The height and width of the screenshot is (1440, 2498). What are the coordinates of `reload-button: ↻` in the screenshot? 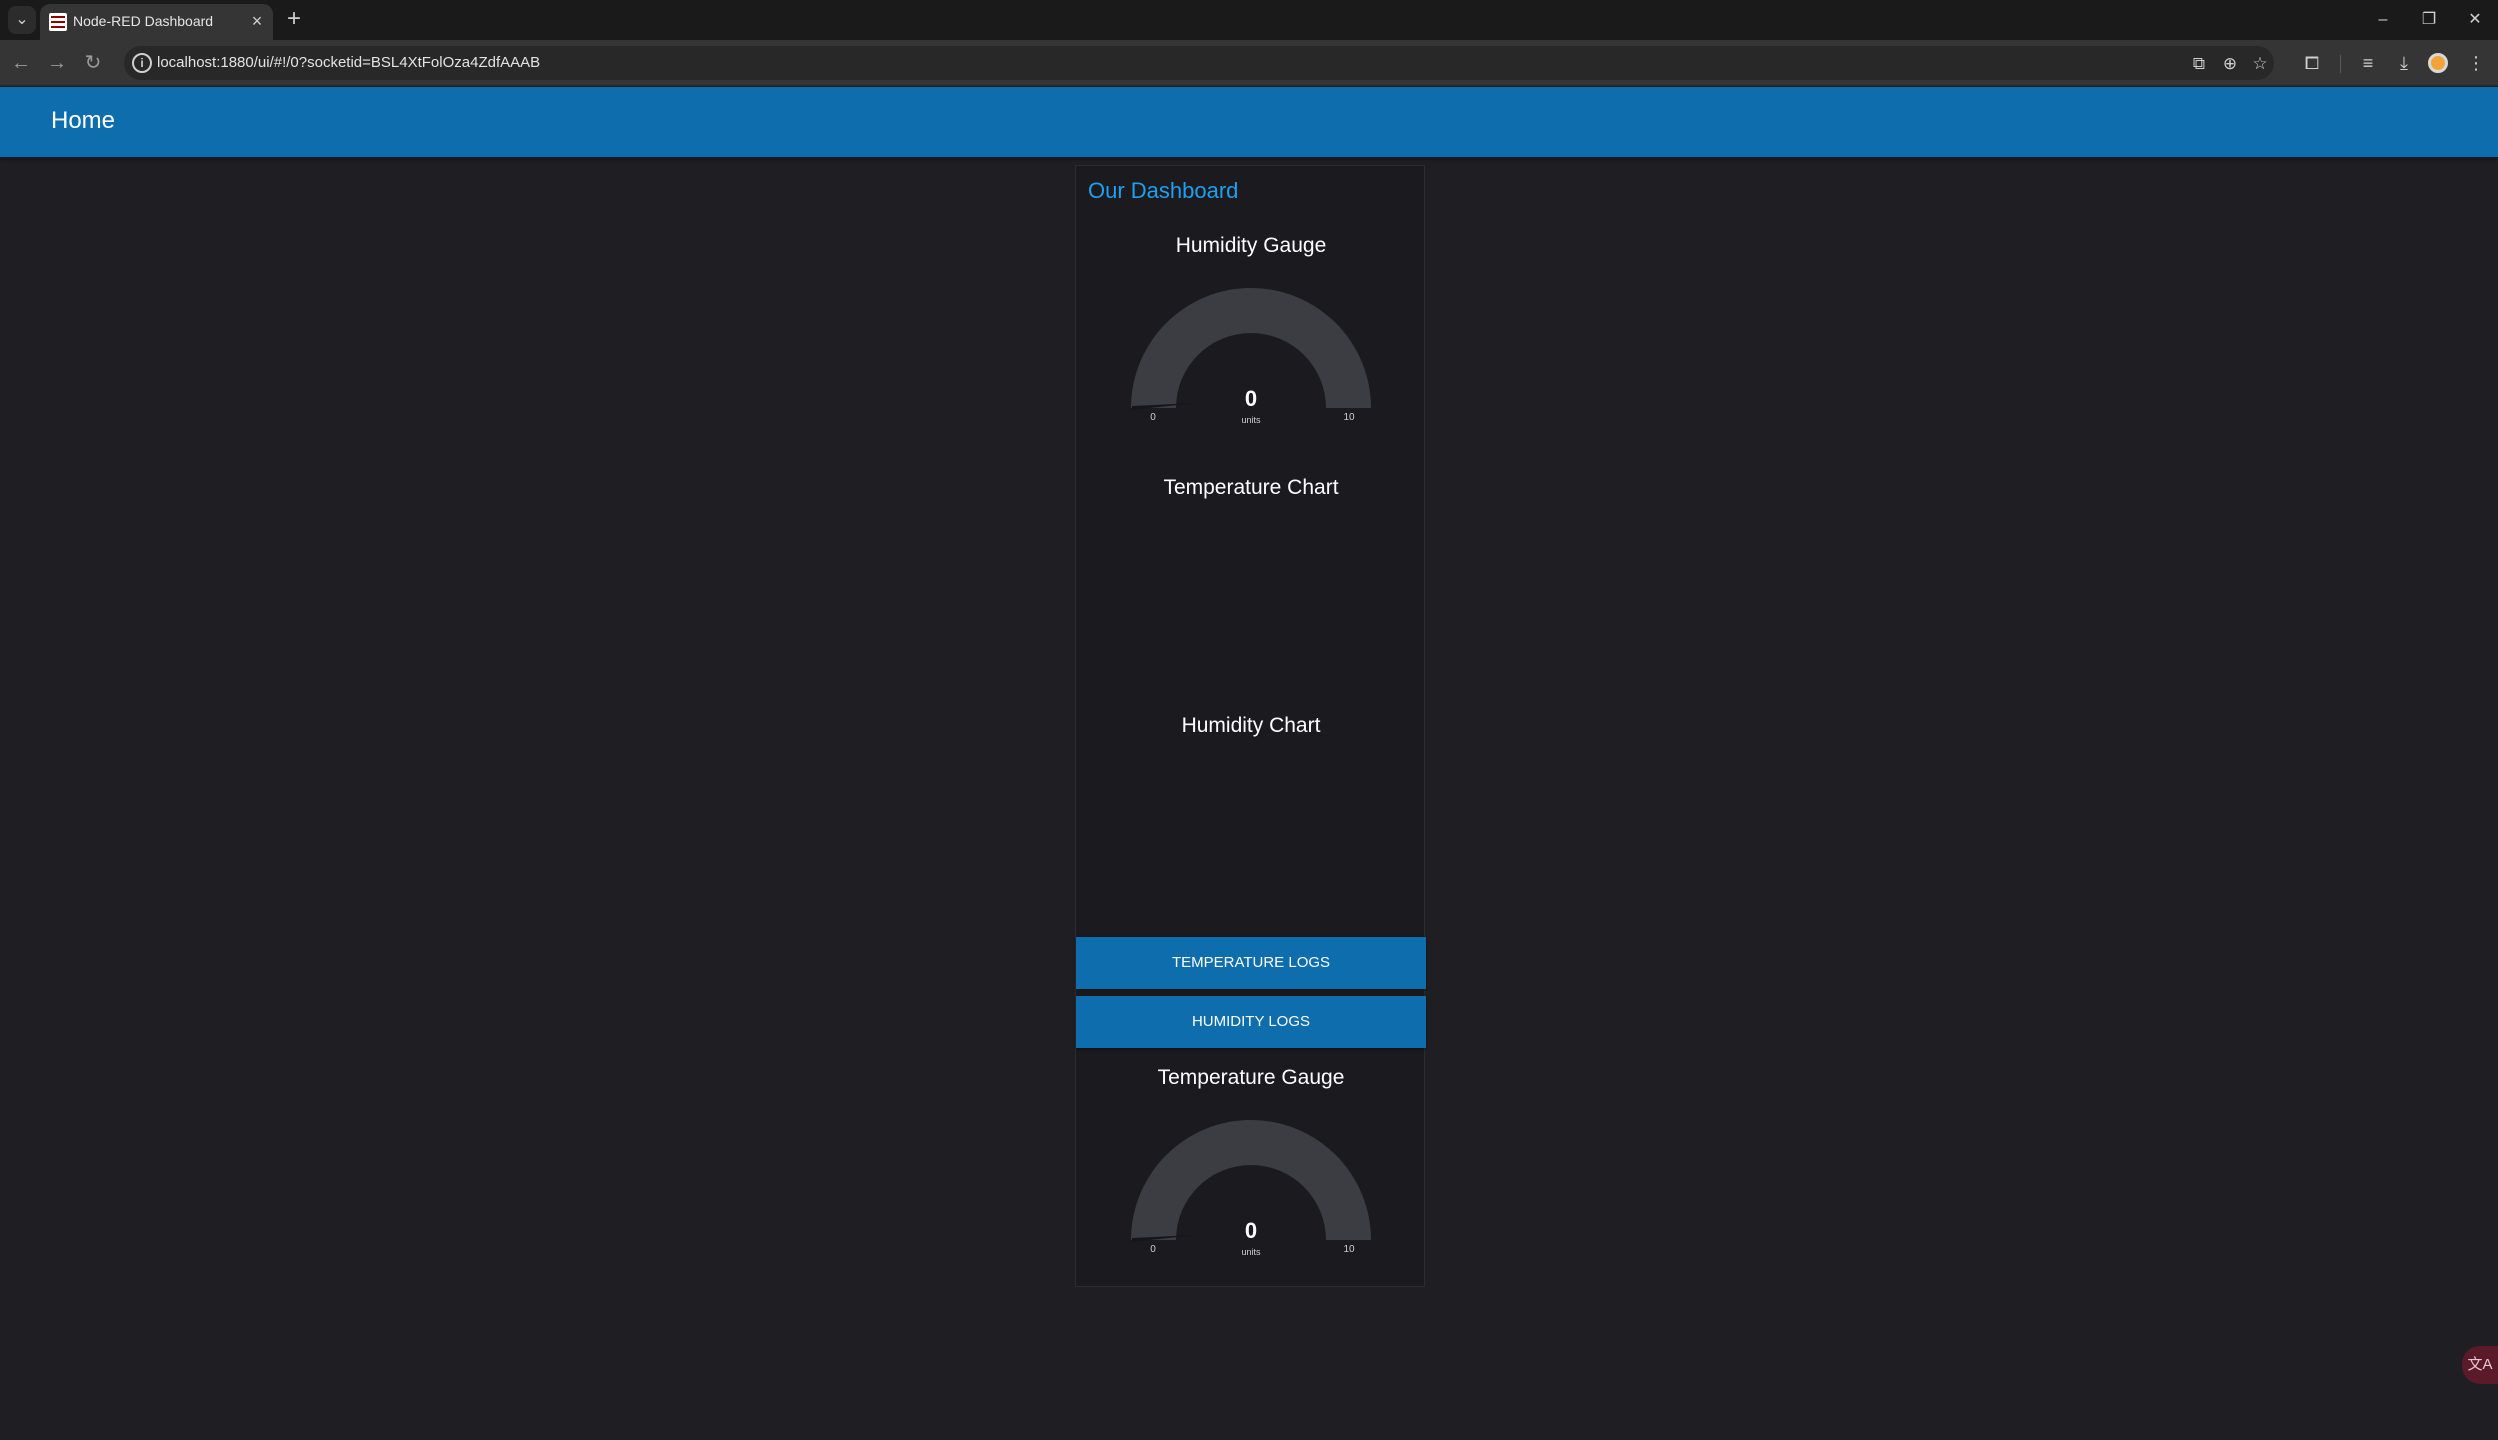 It's located at (93, 63).